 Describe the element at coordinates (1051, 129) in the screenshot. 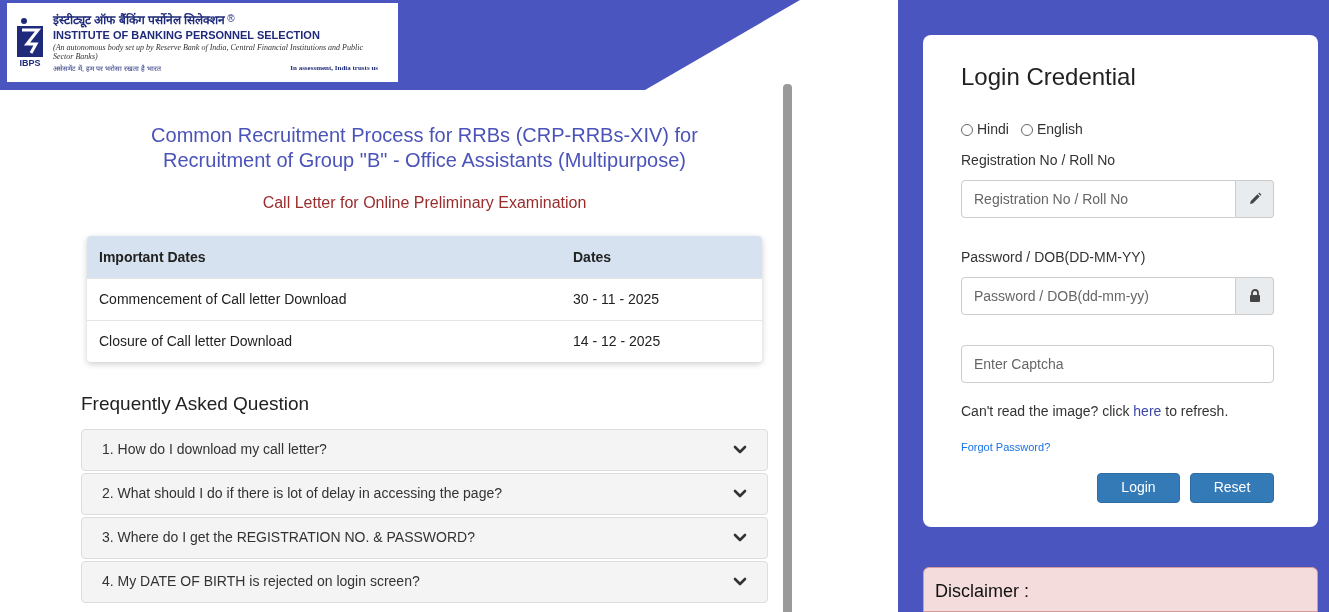

I see `language-radio: English` at that location.